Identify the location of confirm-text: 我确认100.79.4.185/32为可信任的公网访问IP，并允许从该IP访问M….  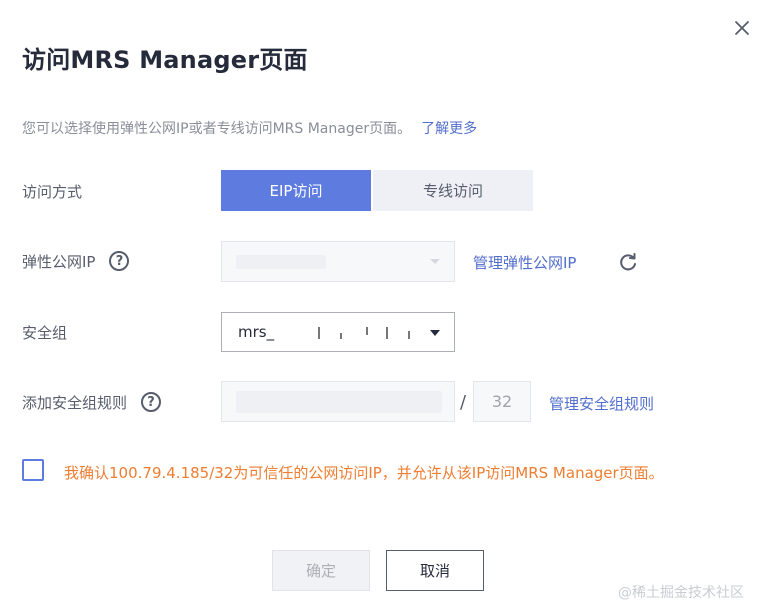
(364, 473).